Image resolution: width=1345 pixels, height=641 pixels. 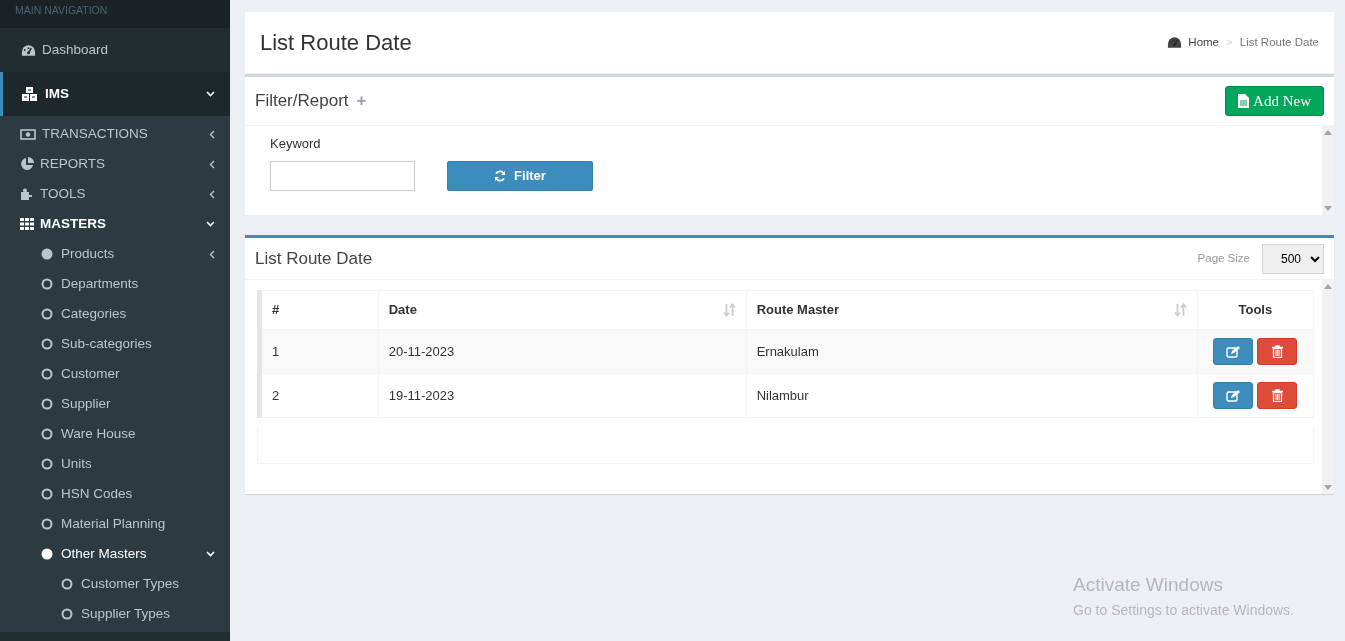 What do you see at coordinates (115, 194) in the screenshot?
I see `menu-item: TOOLS` at bounding box center [115, 194].